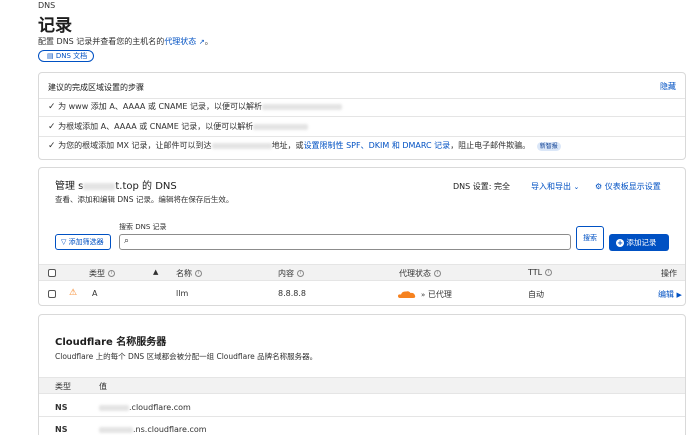  What do you see at coordinates (668, 86) in the screenshot?
I see `hide-link: 隐藏` at bounding box center [668, 86].